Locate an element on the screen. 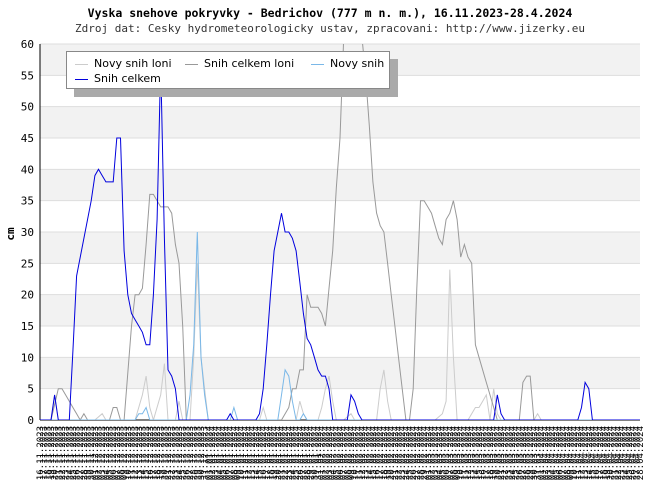 This screenshot has width=660, height=500. y-tick-label: 0 is located at coordinates (30, 420).